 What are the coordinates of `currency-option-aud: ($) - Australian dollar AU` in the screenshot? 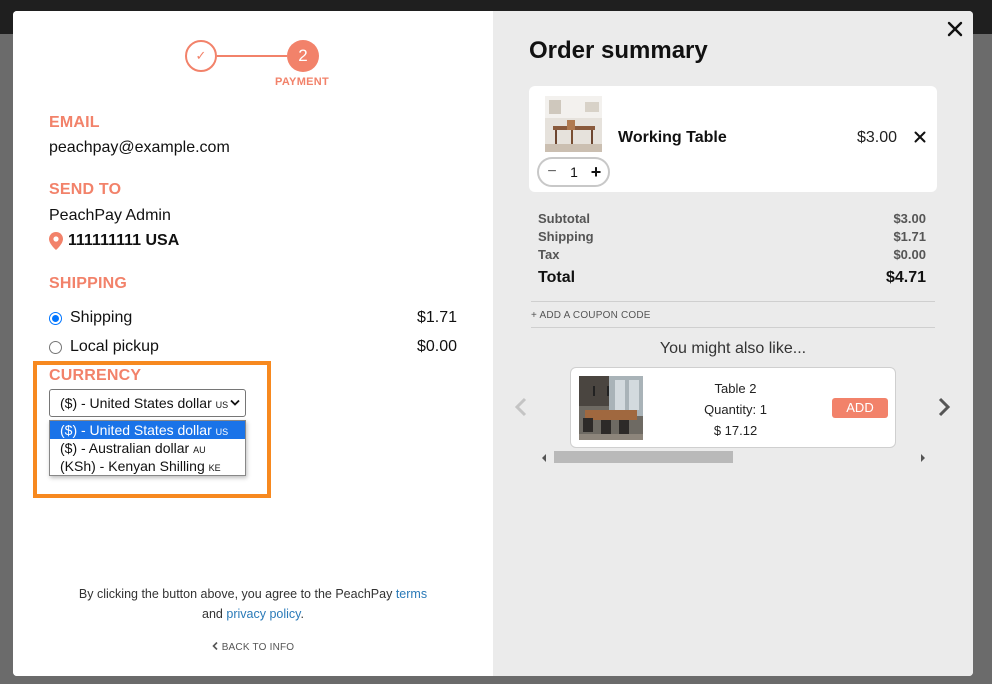 It's located at (147, 448).